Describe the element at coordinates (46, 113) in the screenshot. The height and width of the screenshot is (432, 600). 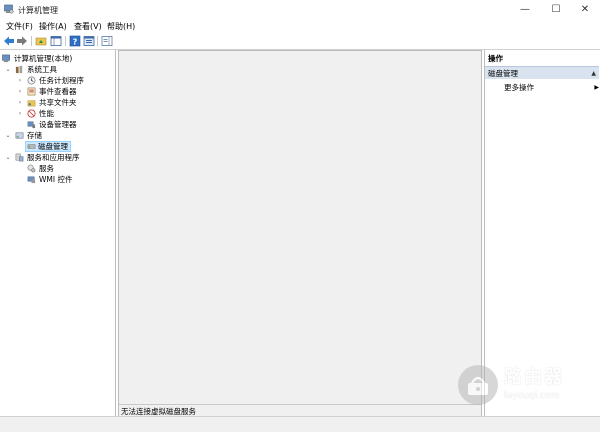
I see `tree-label: 性能` at that location.